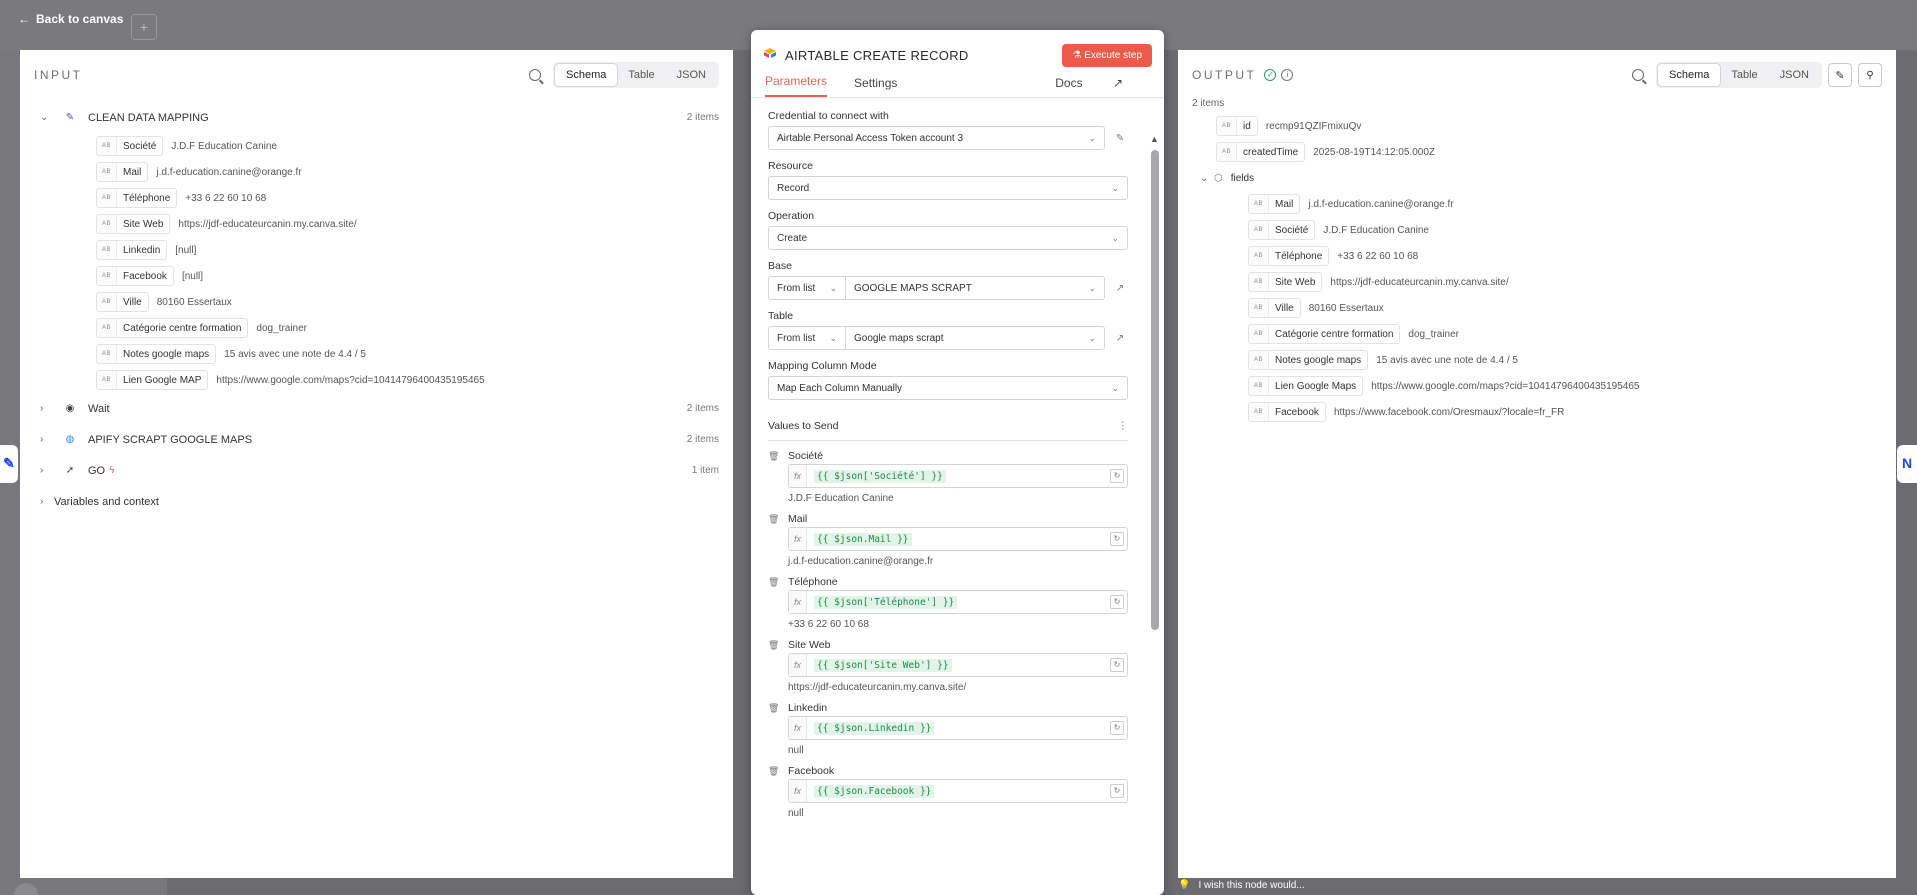  Describe the element at coordinates (691, 75) in the screenshot. I see `input-tab-json: JSON` at that location.